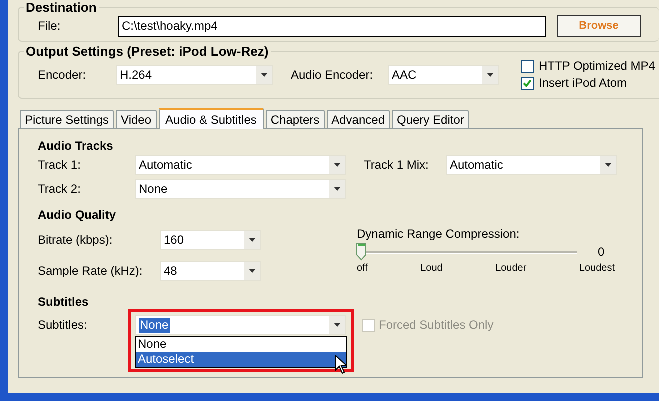 This screenshot has height=401, width=659. I want to click on checkbox-label: HTTP Optimized MP4, so click(597, 66).